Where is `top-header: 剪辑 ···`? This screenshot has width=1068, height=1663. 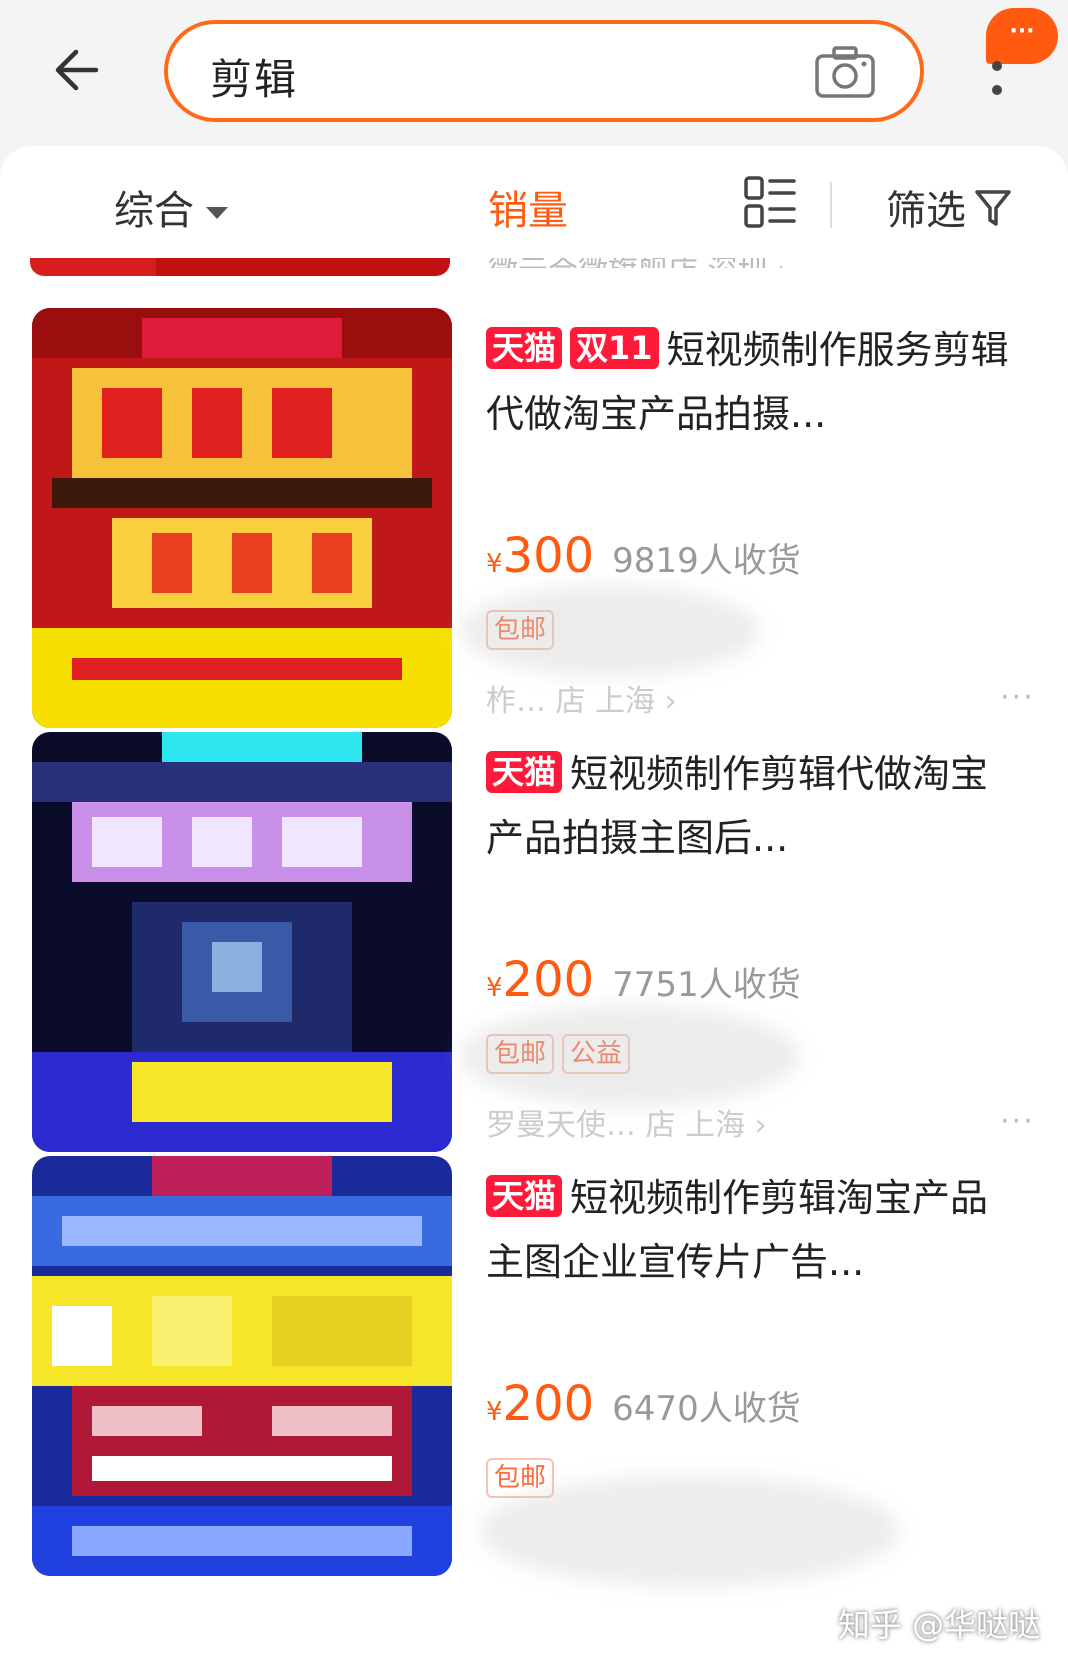
top-header: 剪辑 ··· is located at coordinates (534, 75).